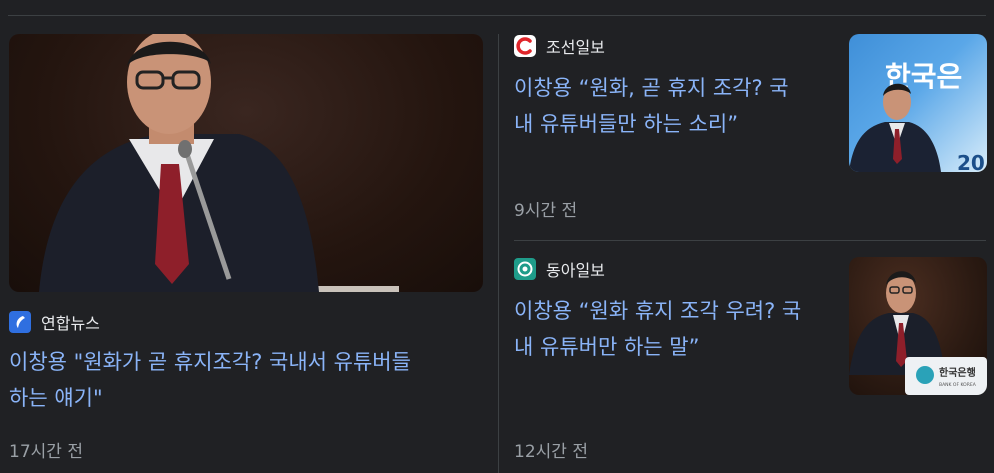 This screenshot has height=473, width=994. I want to click on headline-line: 이창용 "원화가 곧 휴지조각? 국내서 유튜버들, so click(210, 362).